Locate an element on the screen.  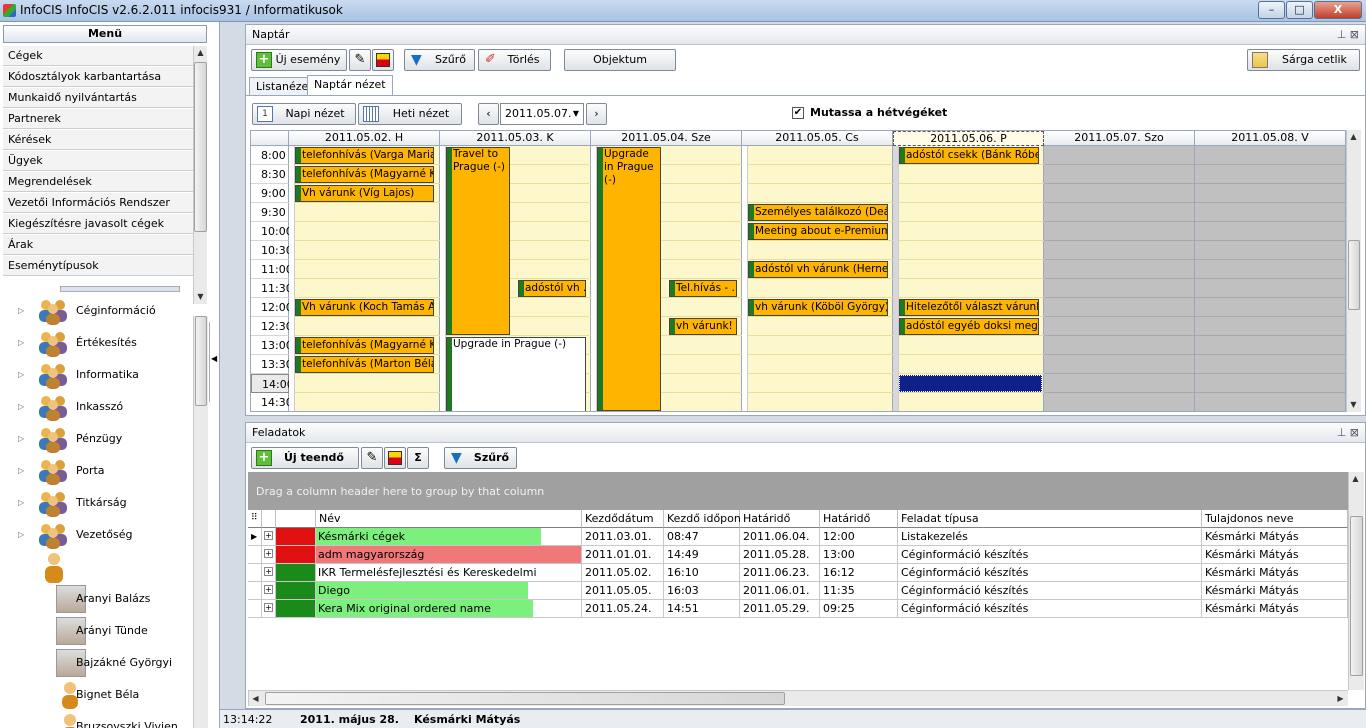
tree-person-1: Aranyi Balázs is located at coordinates (113, 599).